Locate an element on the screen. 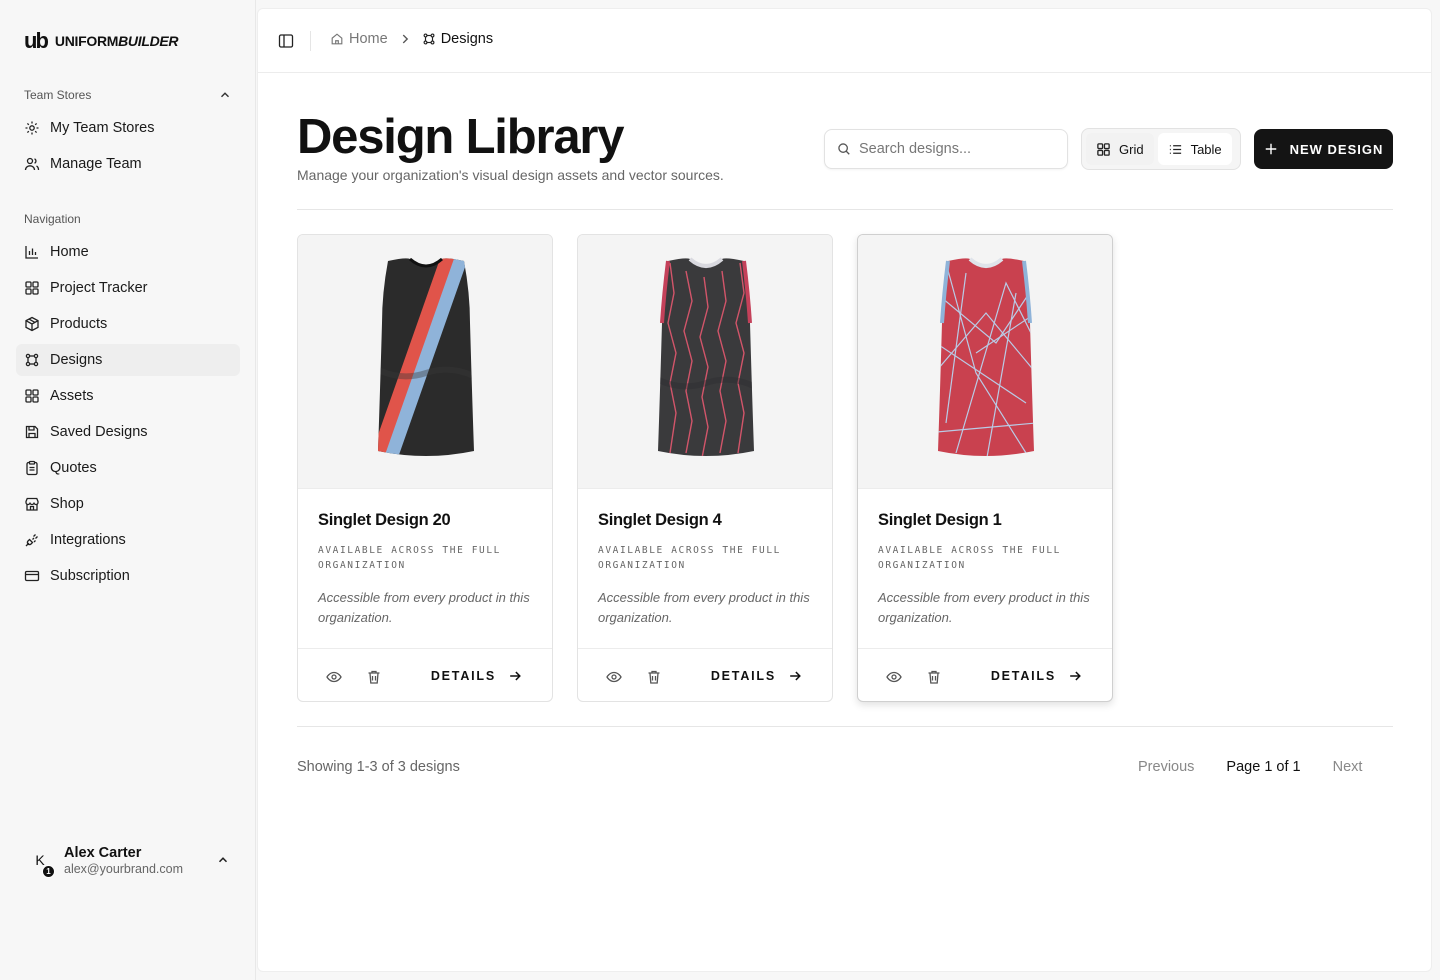 This screenshot has height=980, width=1440. list-icon is located at coordinates (1175, 149).